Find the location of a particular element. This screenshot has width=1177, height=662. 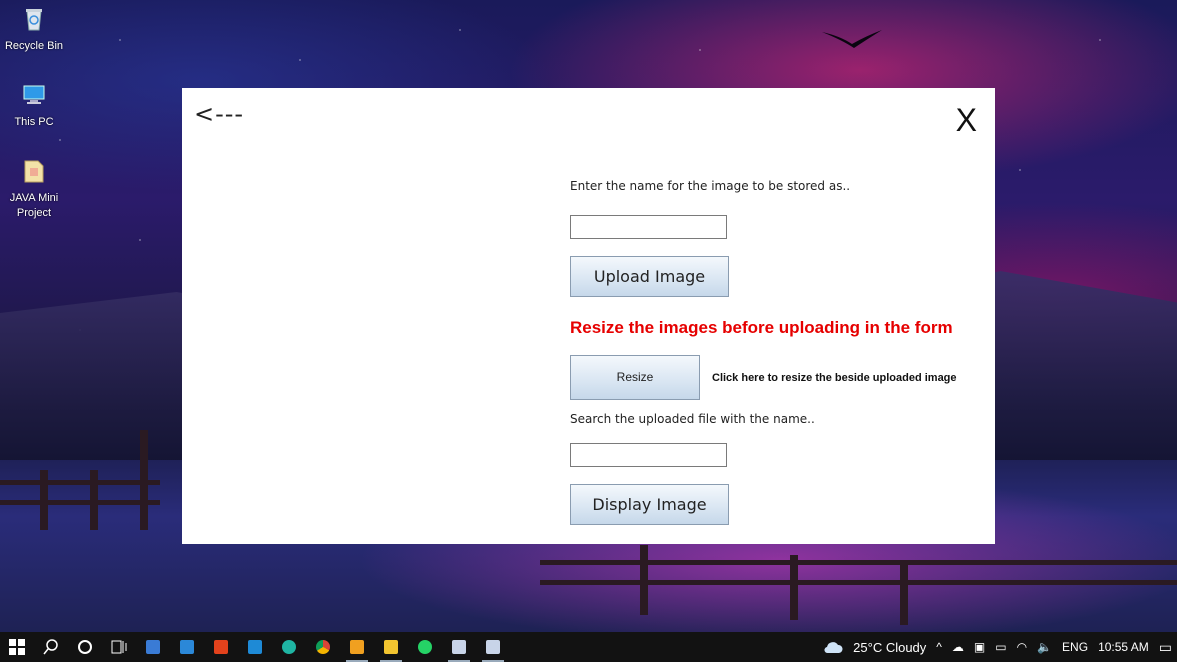

clock: 10:55 AM is located at coordinates (1123, 647).